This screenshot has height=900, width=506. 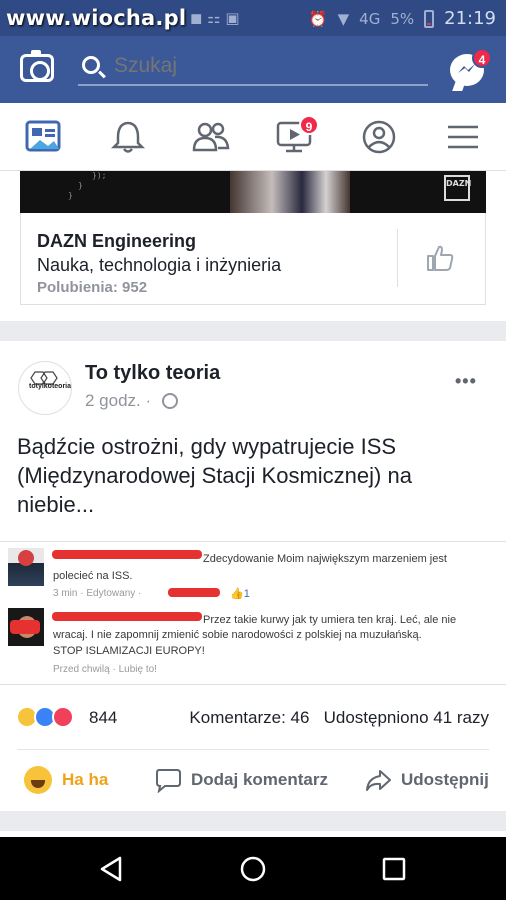 I want to click on page-cover-image: }); } } DAZN, so click(x=253, y=192).